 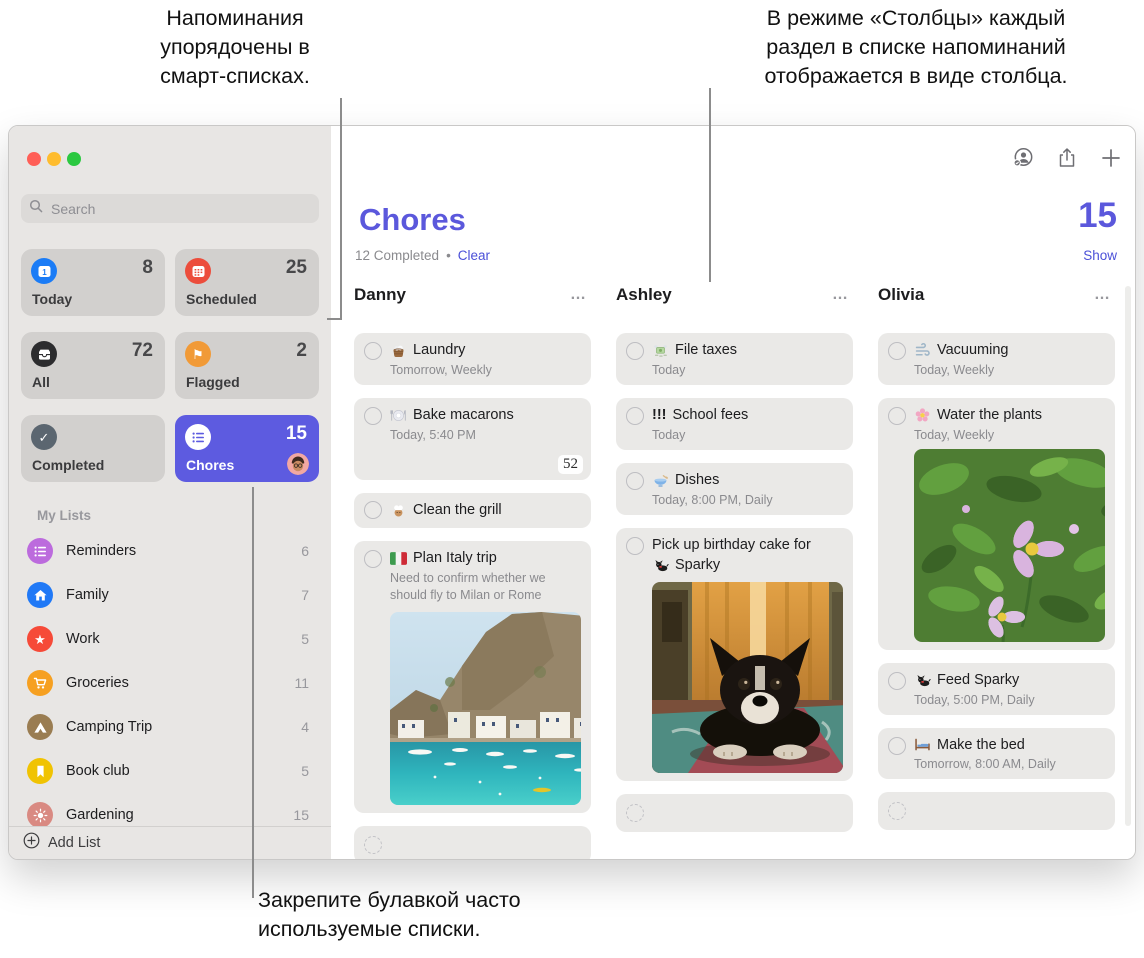 What do you see at coordinates (472, 359) in the screenshot?
I see `task-card-laundry: Laundry Tomorrow, Weekly` at bounding box center [472, 359].